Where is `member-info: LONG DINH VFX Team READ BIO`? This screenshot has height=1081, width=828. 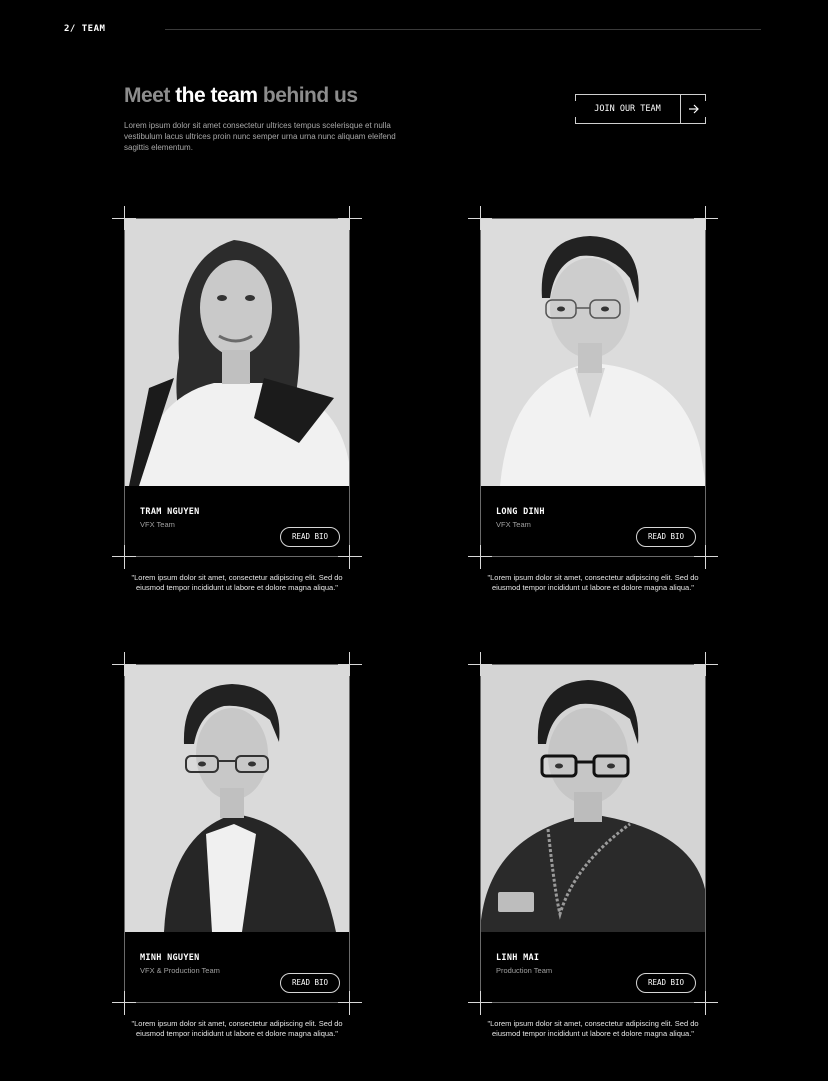 member-info: LONG DINH VFX Team READ BIO is located at coordinates (593, 521).